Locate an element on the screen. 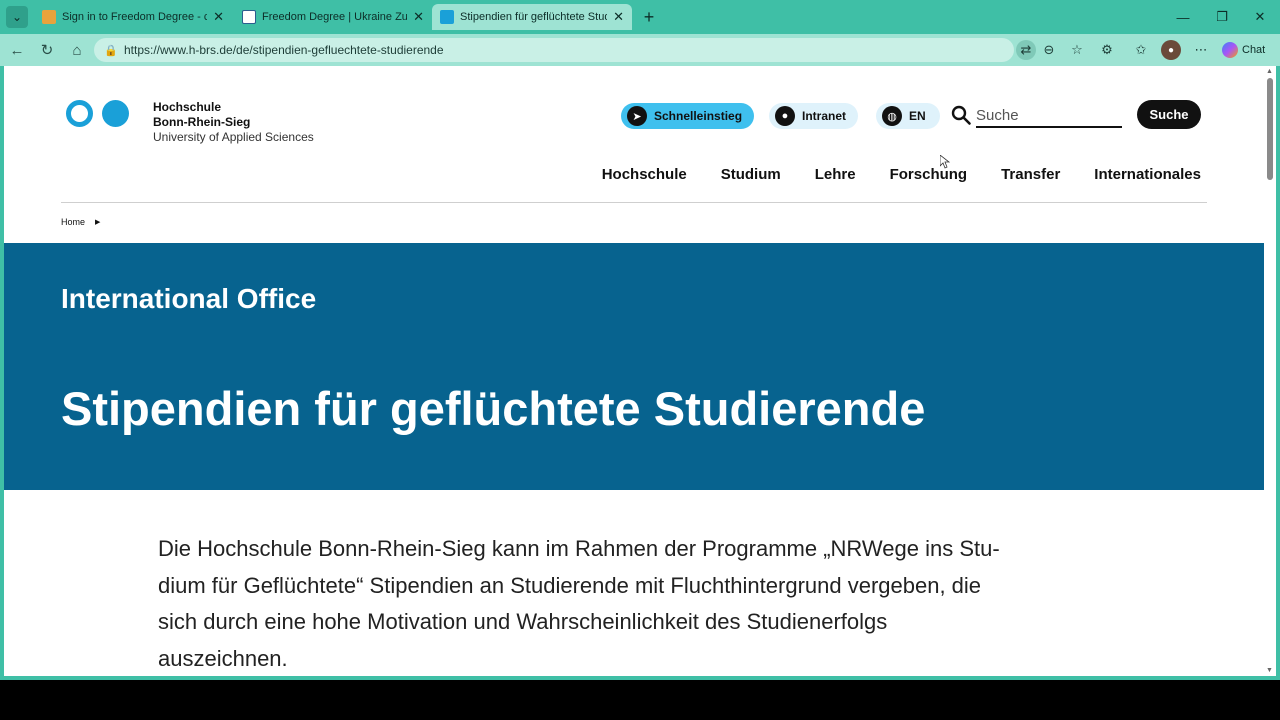 Image resolution: width=1280 pixels, height=720 pixels. screen-letterbox is located at coordinates (640, 700).